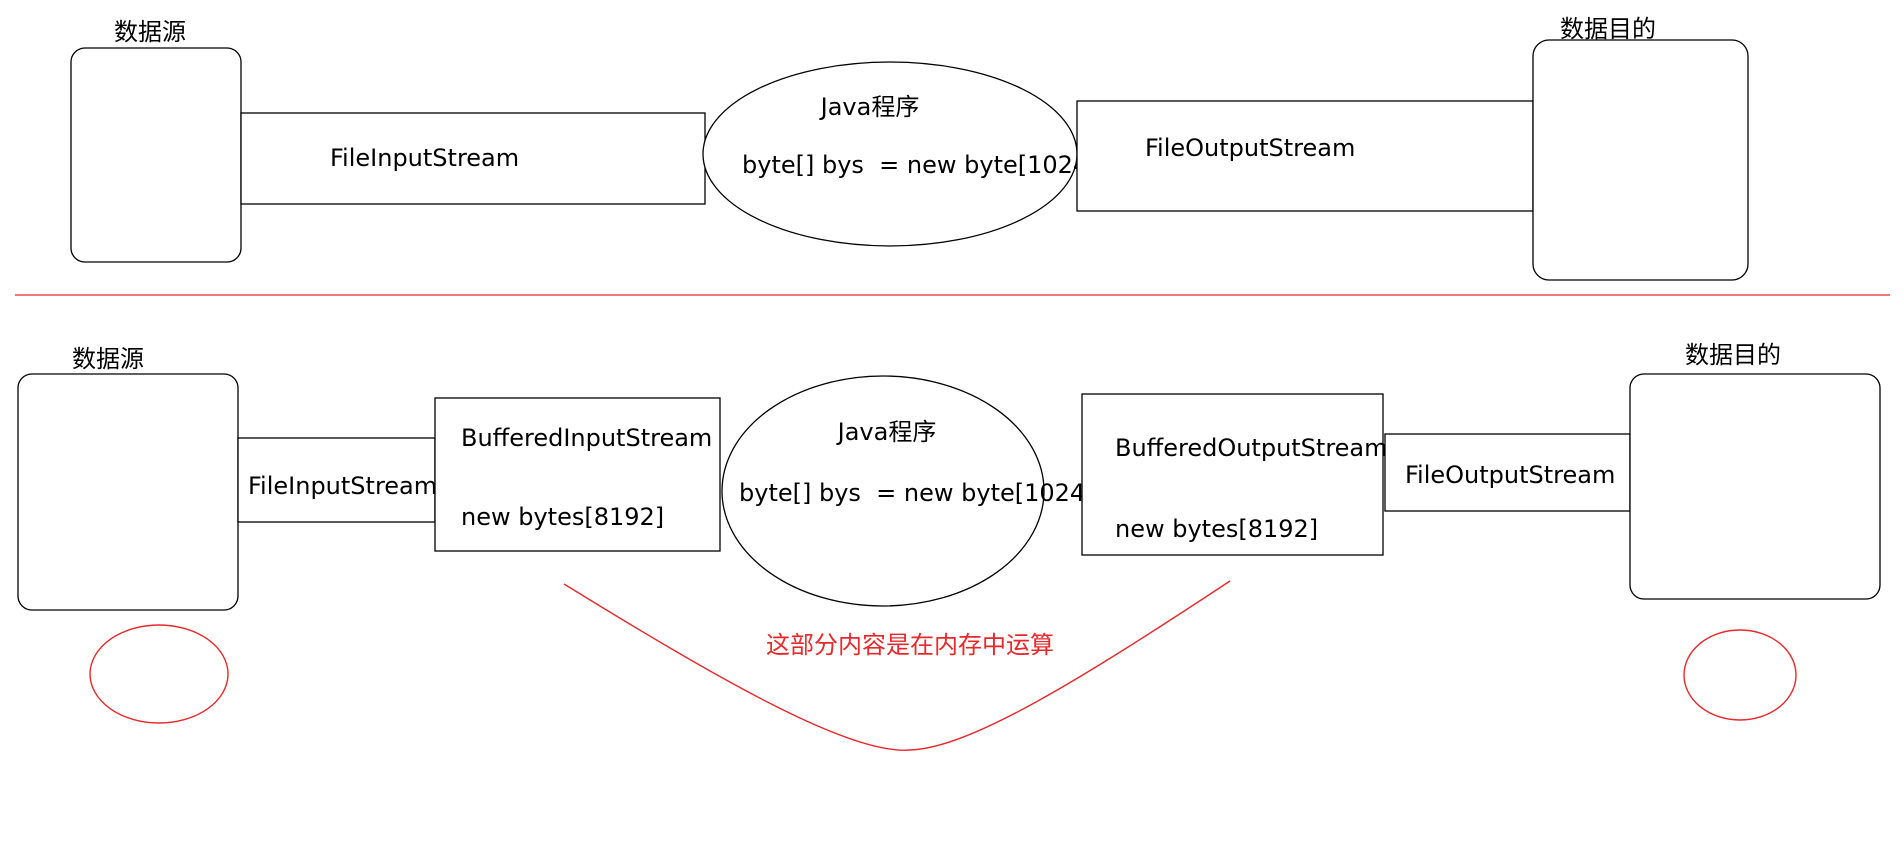  What do you see at coordinates (1216, 529) in the screenshot?
I see `buffered-output-buffer-label: new bytes[8192]` at bounding box center [1216, 529].